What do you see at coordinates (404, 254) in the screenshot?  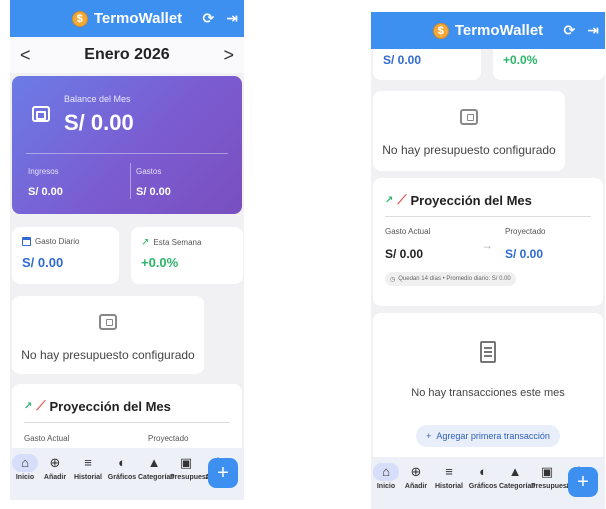 I see `current-expense-value: S/ 0.00` at bounding box center [404, 254].